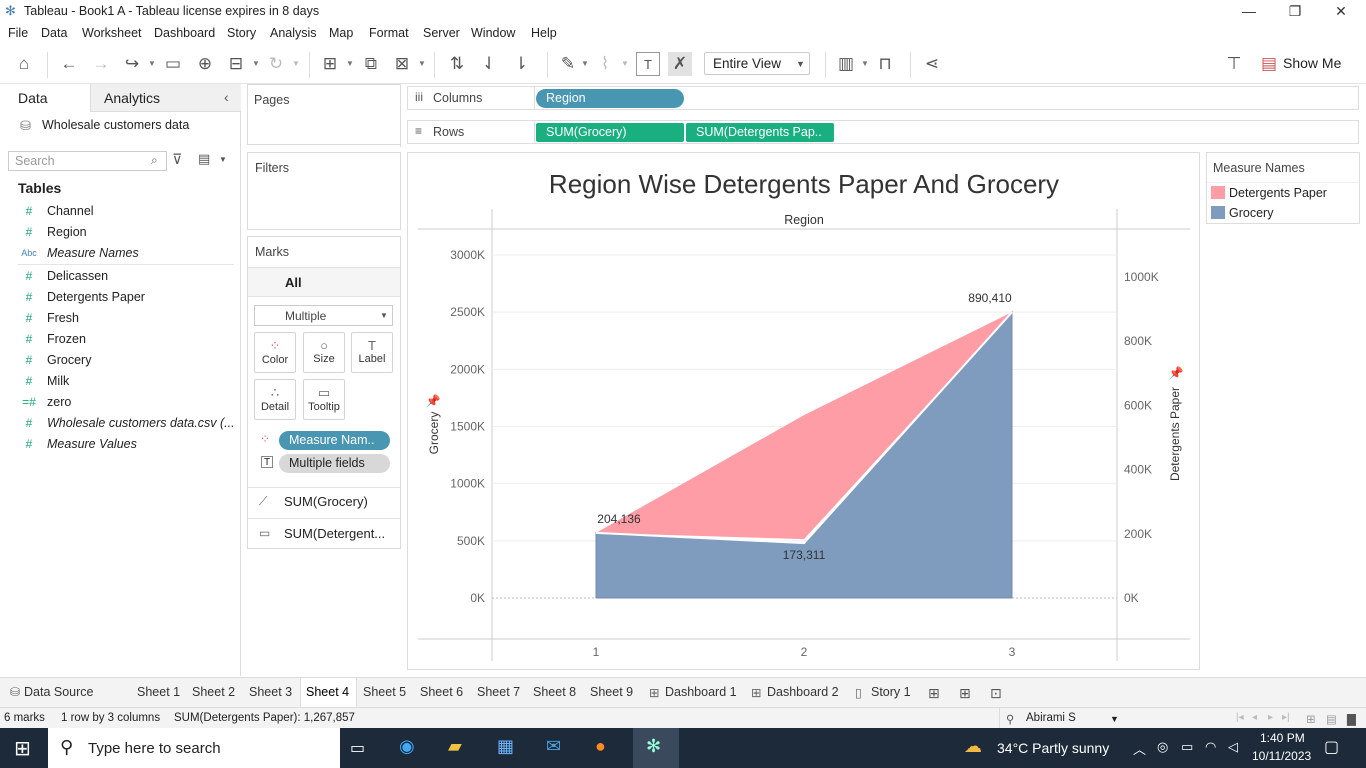  What do you see at coordinates (1331, 747) in the screenshot?
I see `notifications-icon: ▢` at bounding box center [1331, 747].